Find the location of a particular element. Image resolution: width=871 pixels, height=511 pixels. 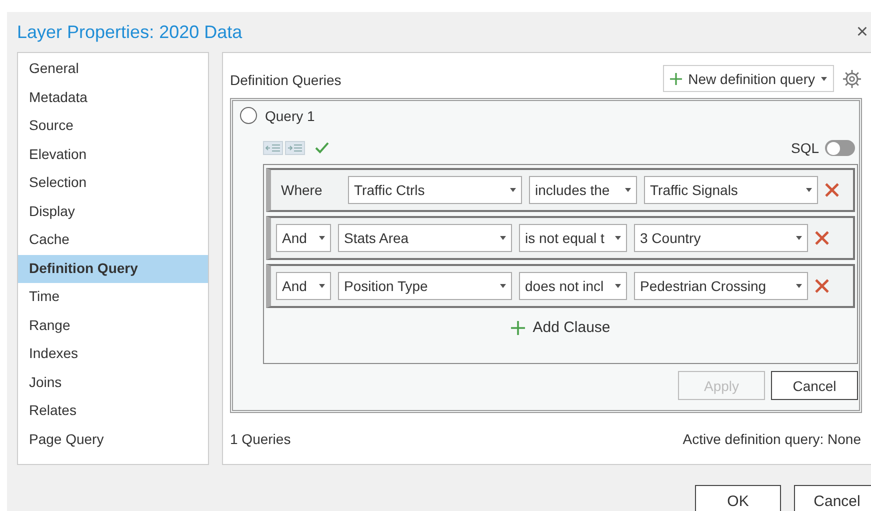

indent-icon is located at coordinates (295, 148).